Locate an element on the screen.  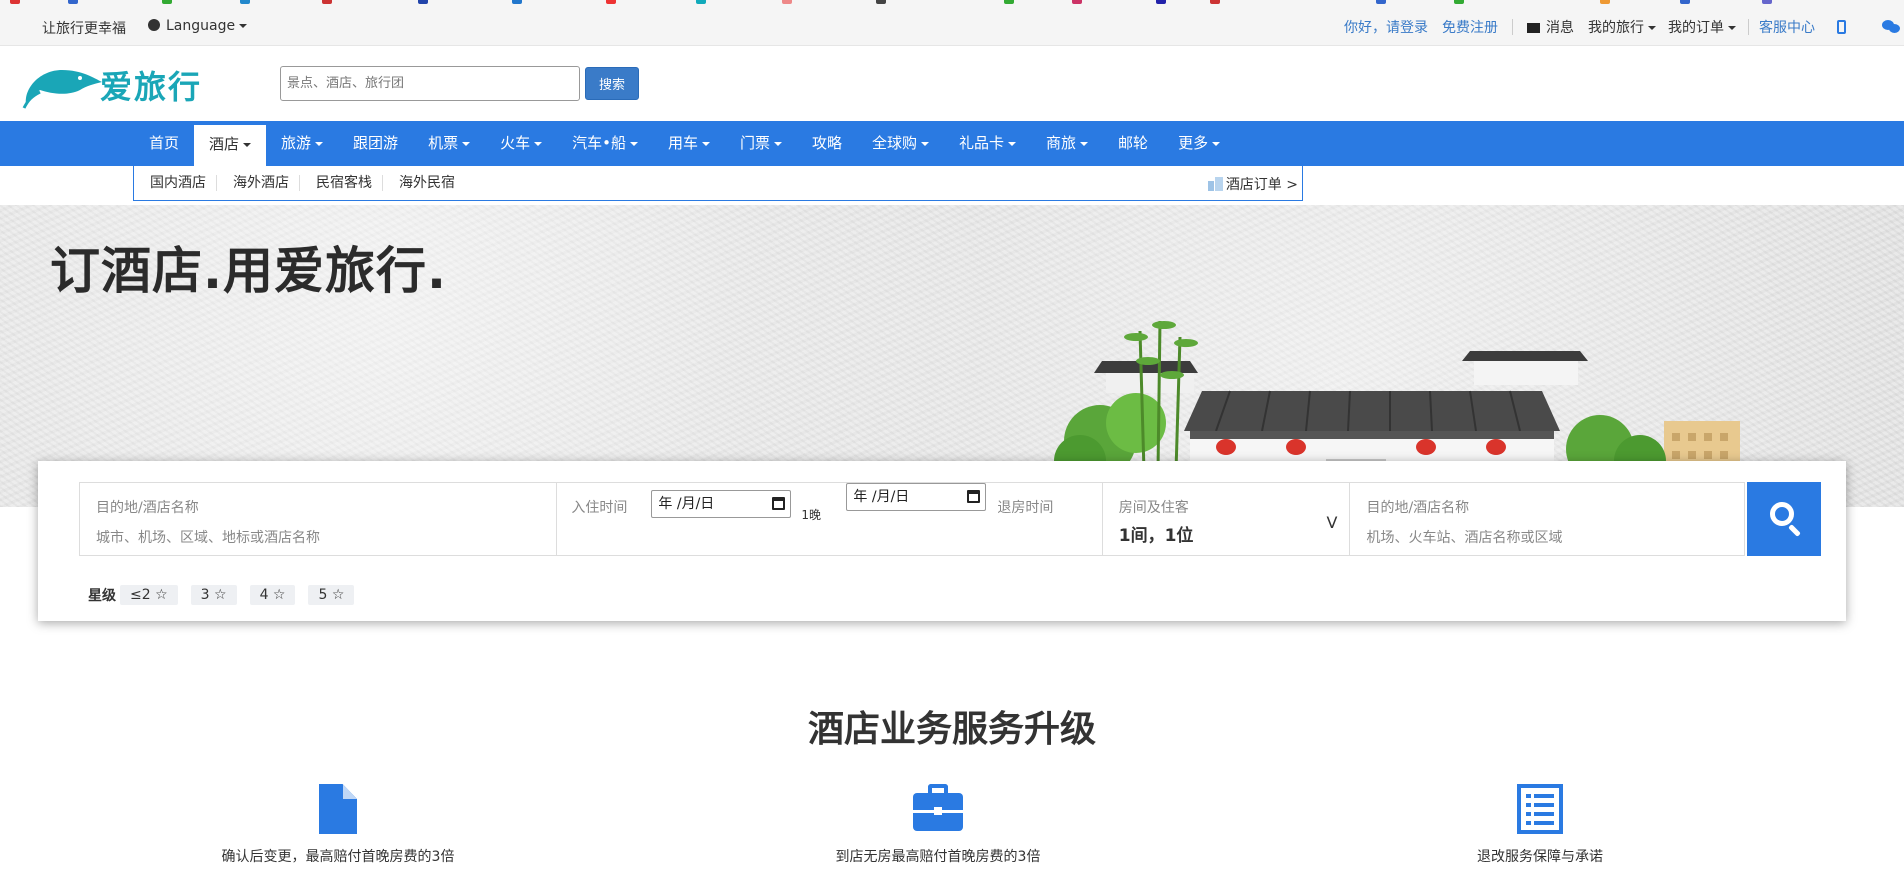
nav-item-label: 首页 is located at coordinates (164, 143).